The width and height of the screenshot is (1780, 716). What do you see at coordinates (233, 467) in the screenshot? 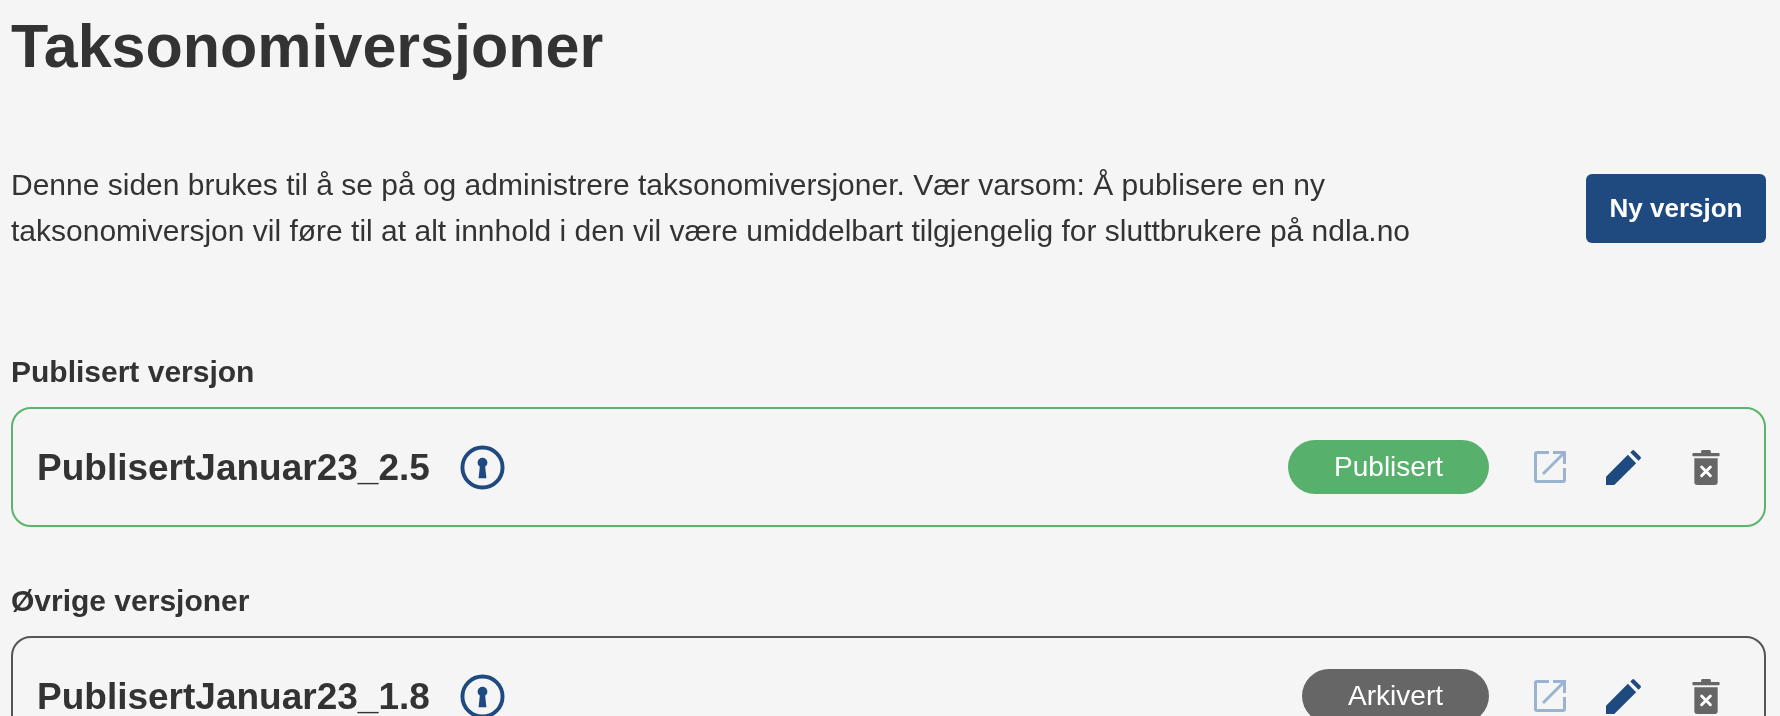
I see `version-name: PublisertJanuar23_2.5` at bounding box center [233, 467].